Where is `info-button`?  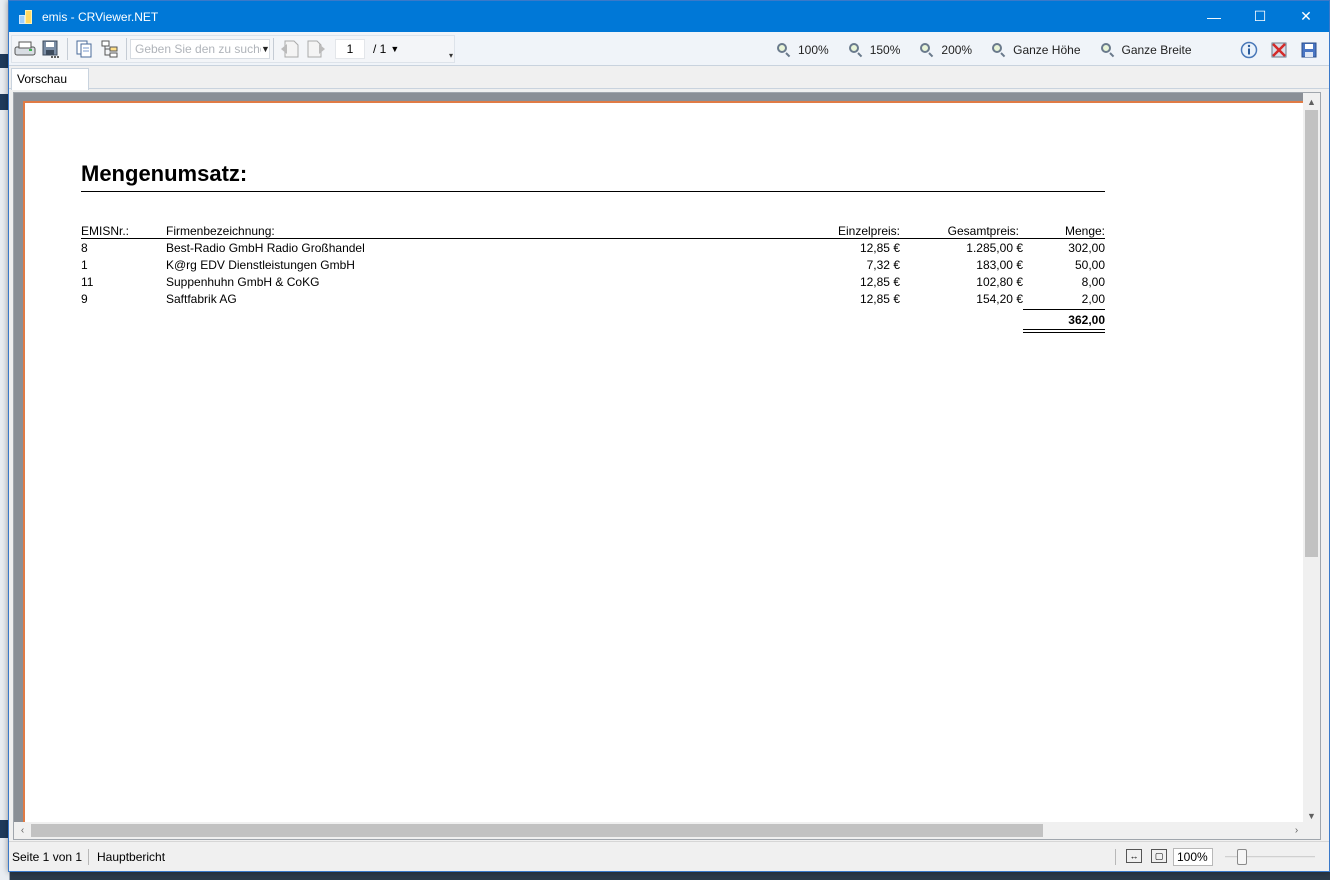
info-button is located at coordinates (1249, 50).